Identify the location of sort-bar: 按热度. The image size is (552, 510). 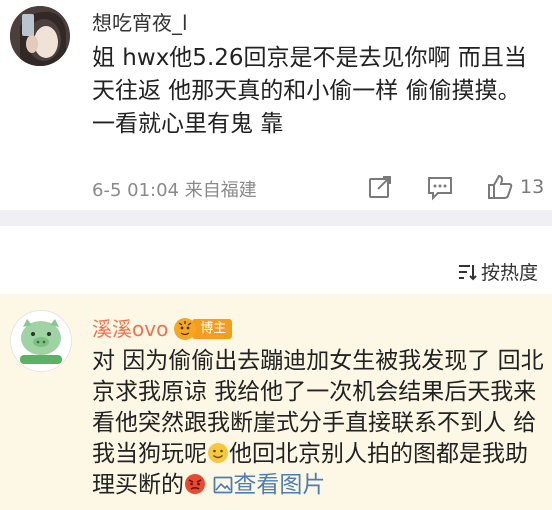
(276, 260).